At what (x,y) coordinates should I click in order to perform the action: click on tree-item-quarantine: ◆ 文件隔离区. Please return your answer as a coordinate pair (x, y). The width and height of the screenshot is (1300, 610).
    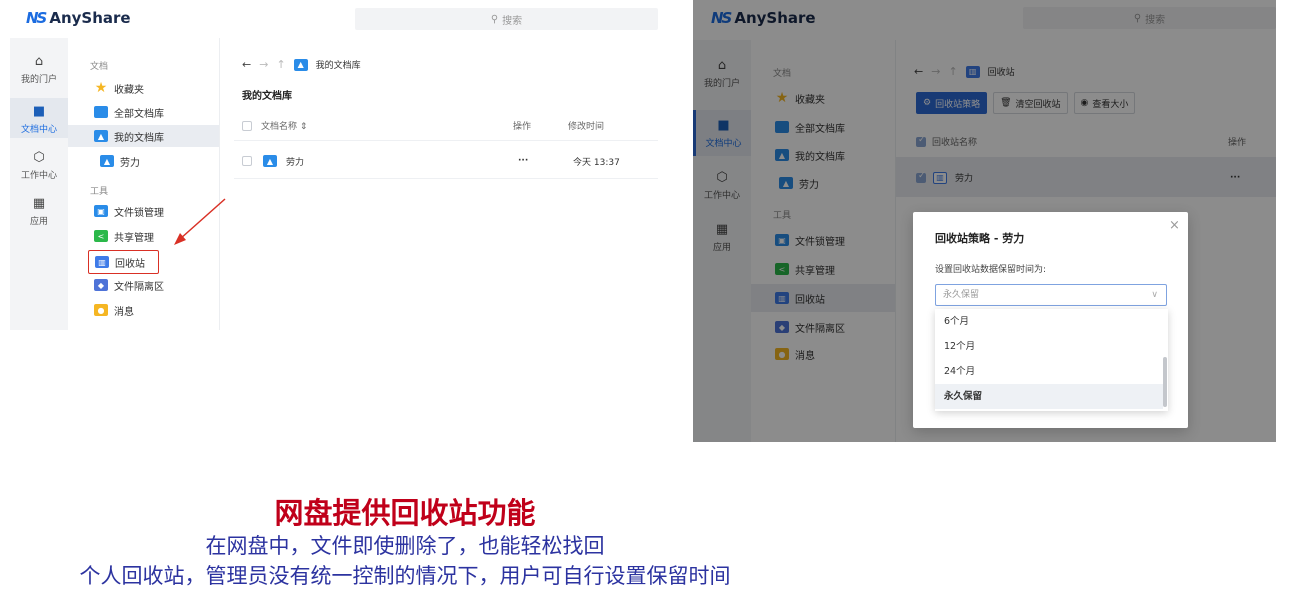
    Looking at the image, I should click on (129, 285).